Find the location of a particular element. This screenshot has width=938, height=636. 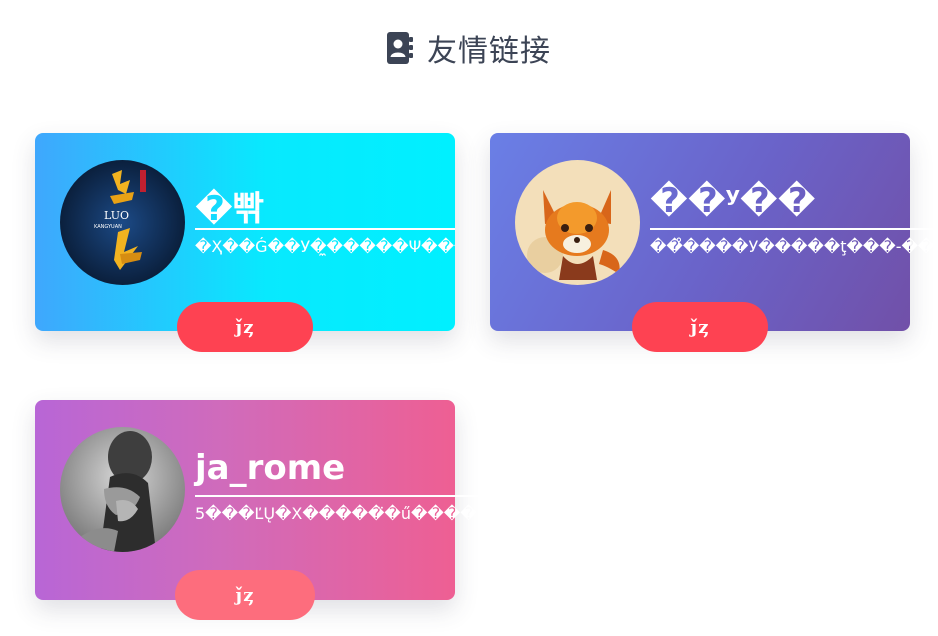

link-description: 5���ĽŲ�Χ�����̈�ű���� is located at coordinates (336, 513).